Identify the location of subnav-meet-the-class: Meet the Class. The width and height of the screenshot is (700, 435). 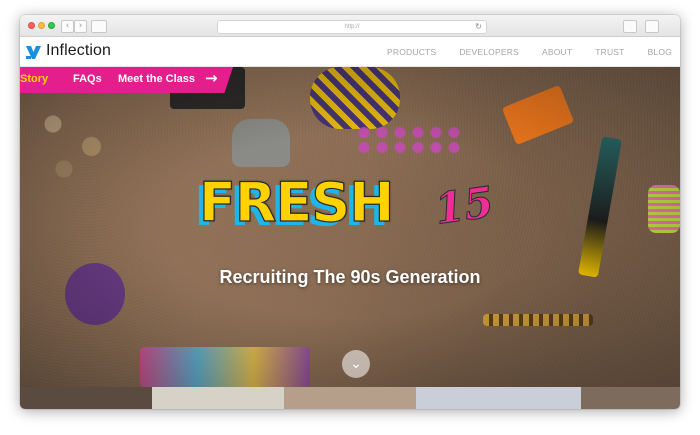
(156, 79).